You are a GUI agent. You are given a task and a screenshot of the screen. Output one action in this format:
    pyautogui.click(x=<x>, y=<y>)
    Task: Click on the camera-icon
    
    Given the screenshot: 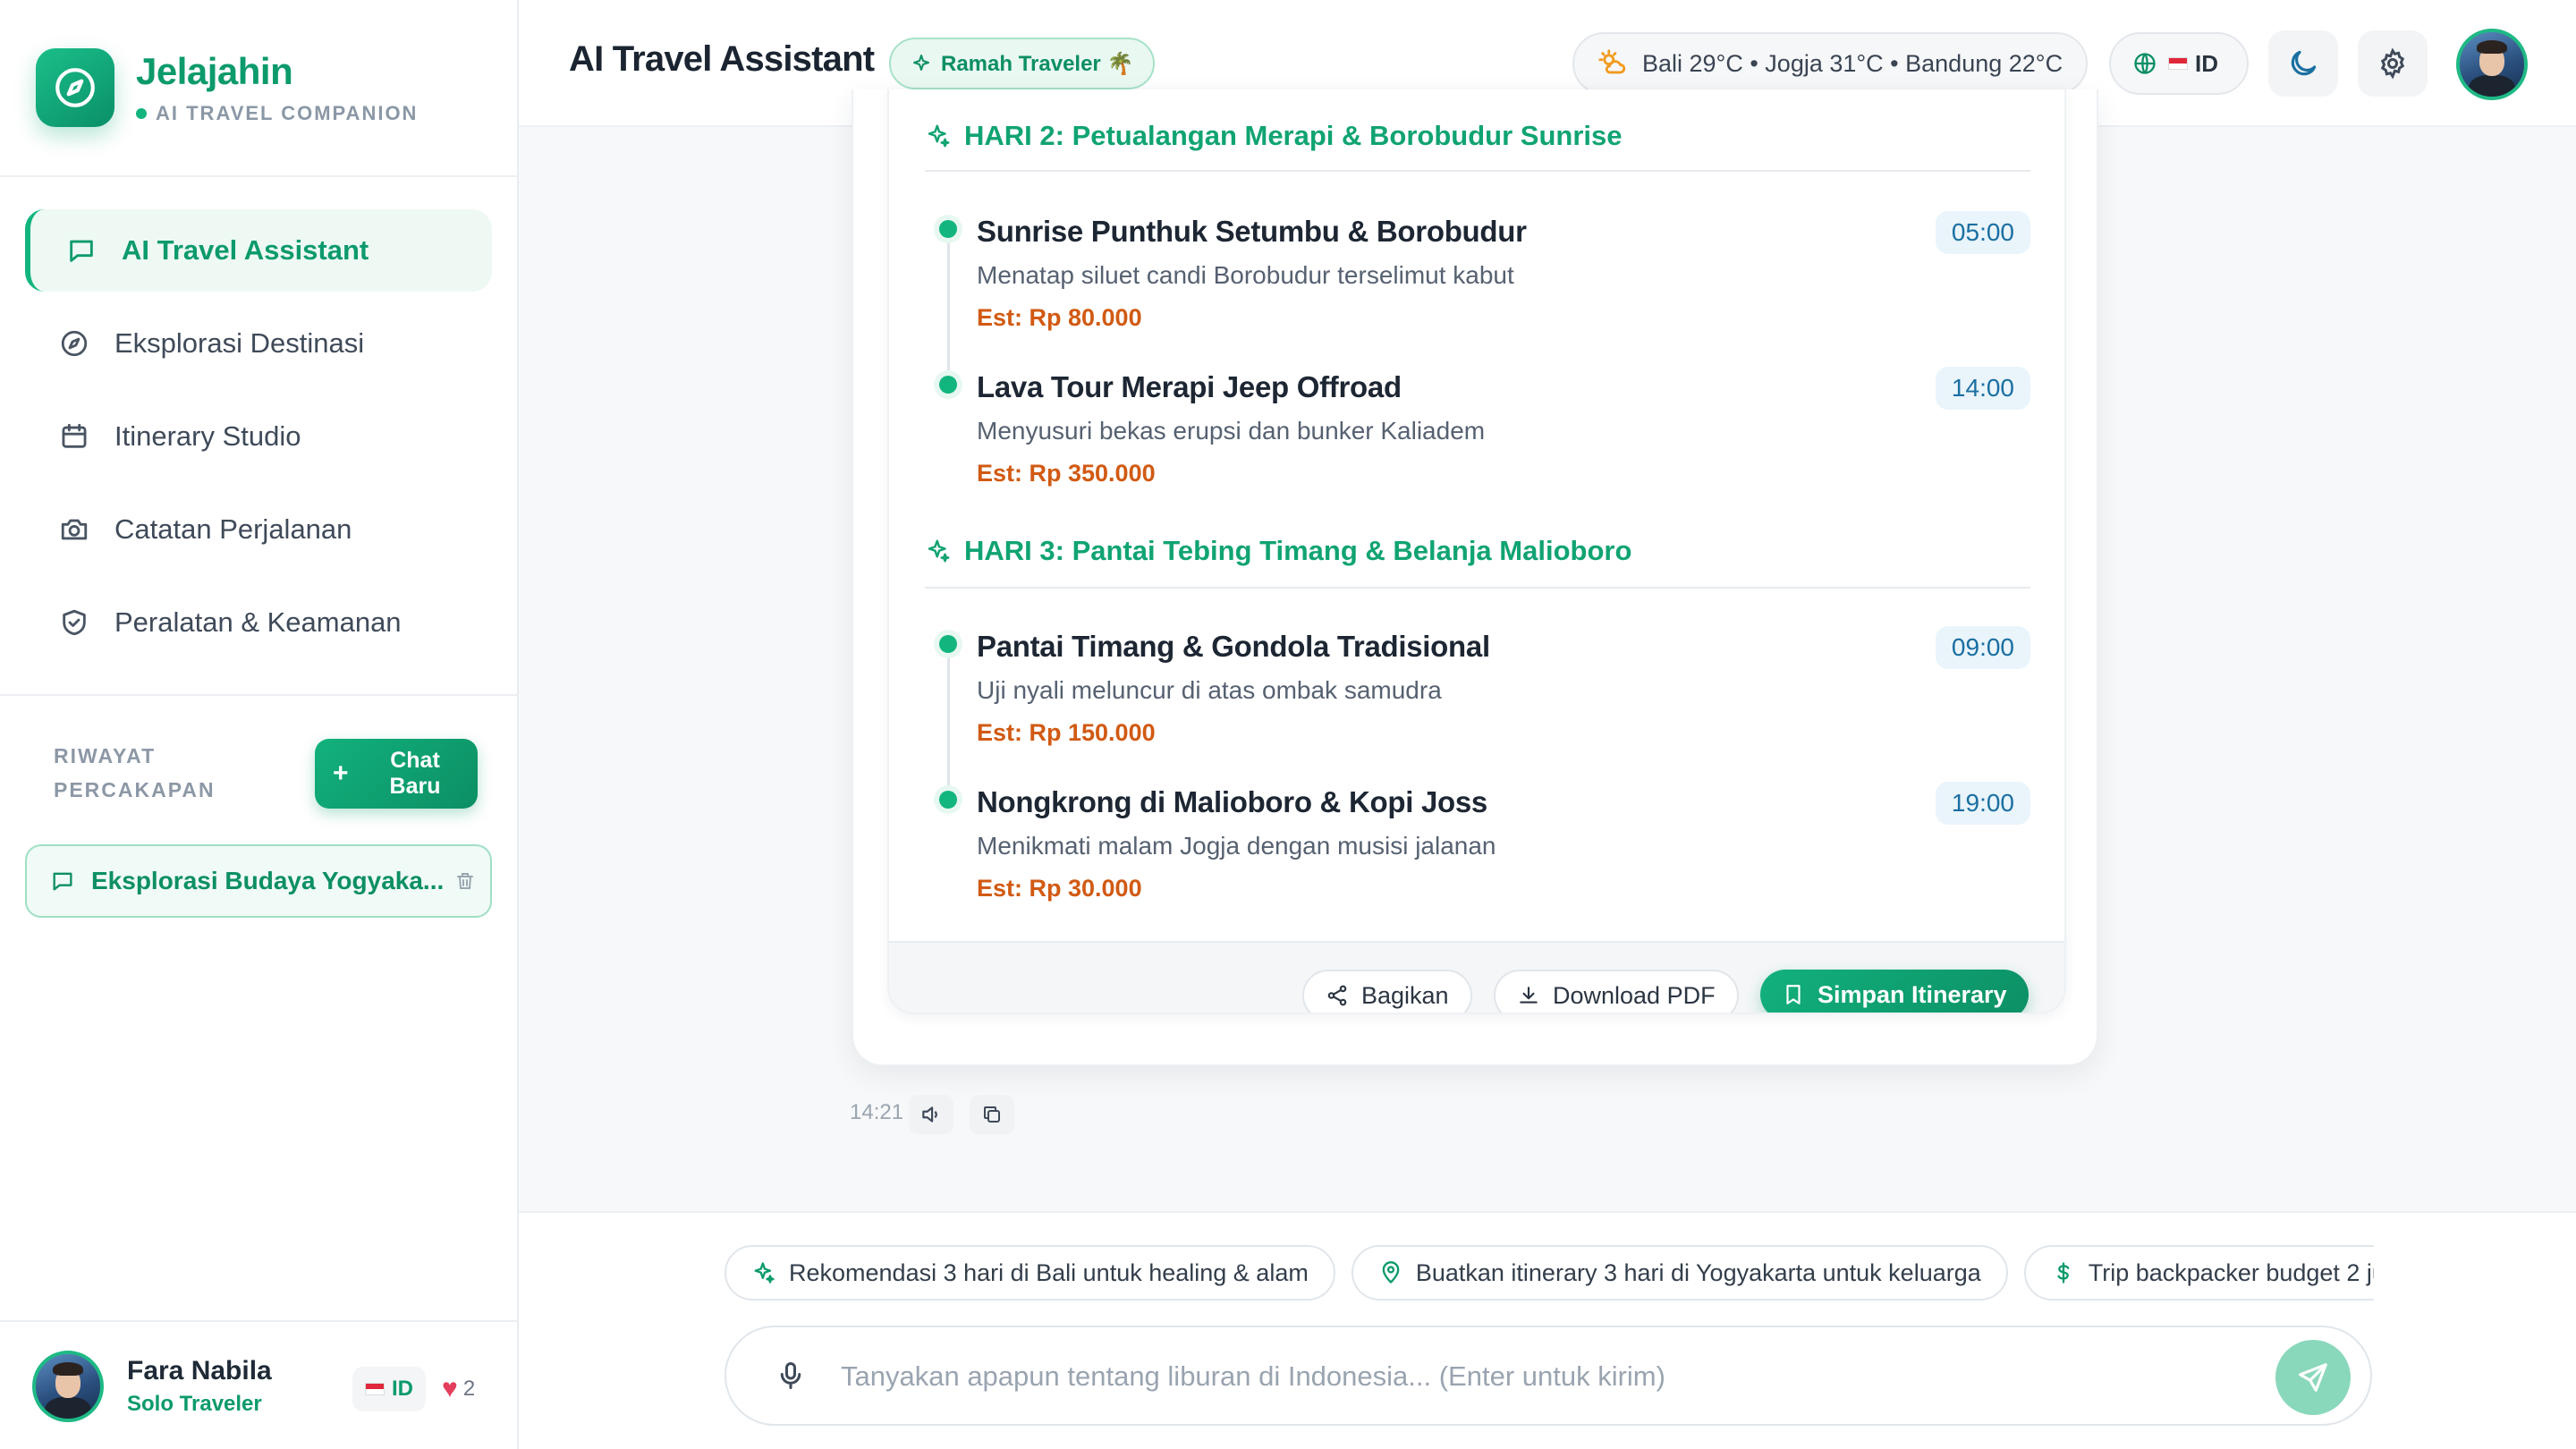 What is the action you would take?
    pyautogui.click(x=74, y=530)
    